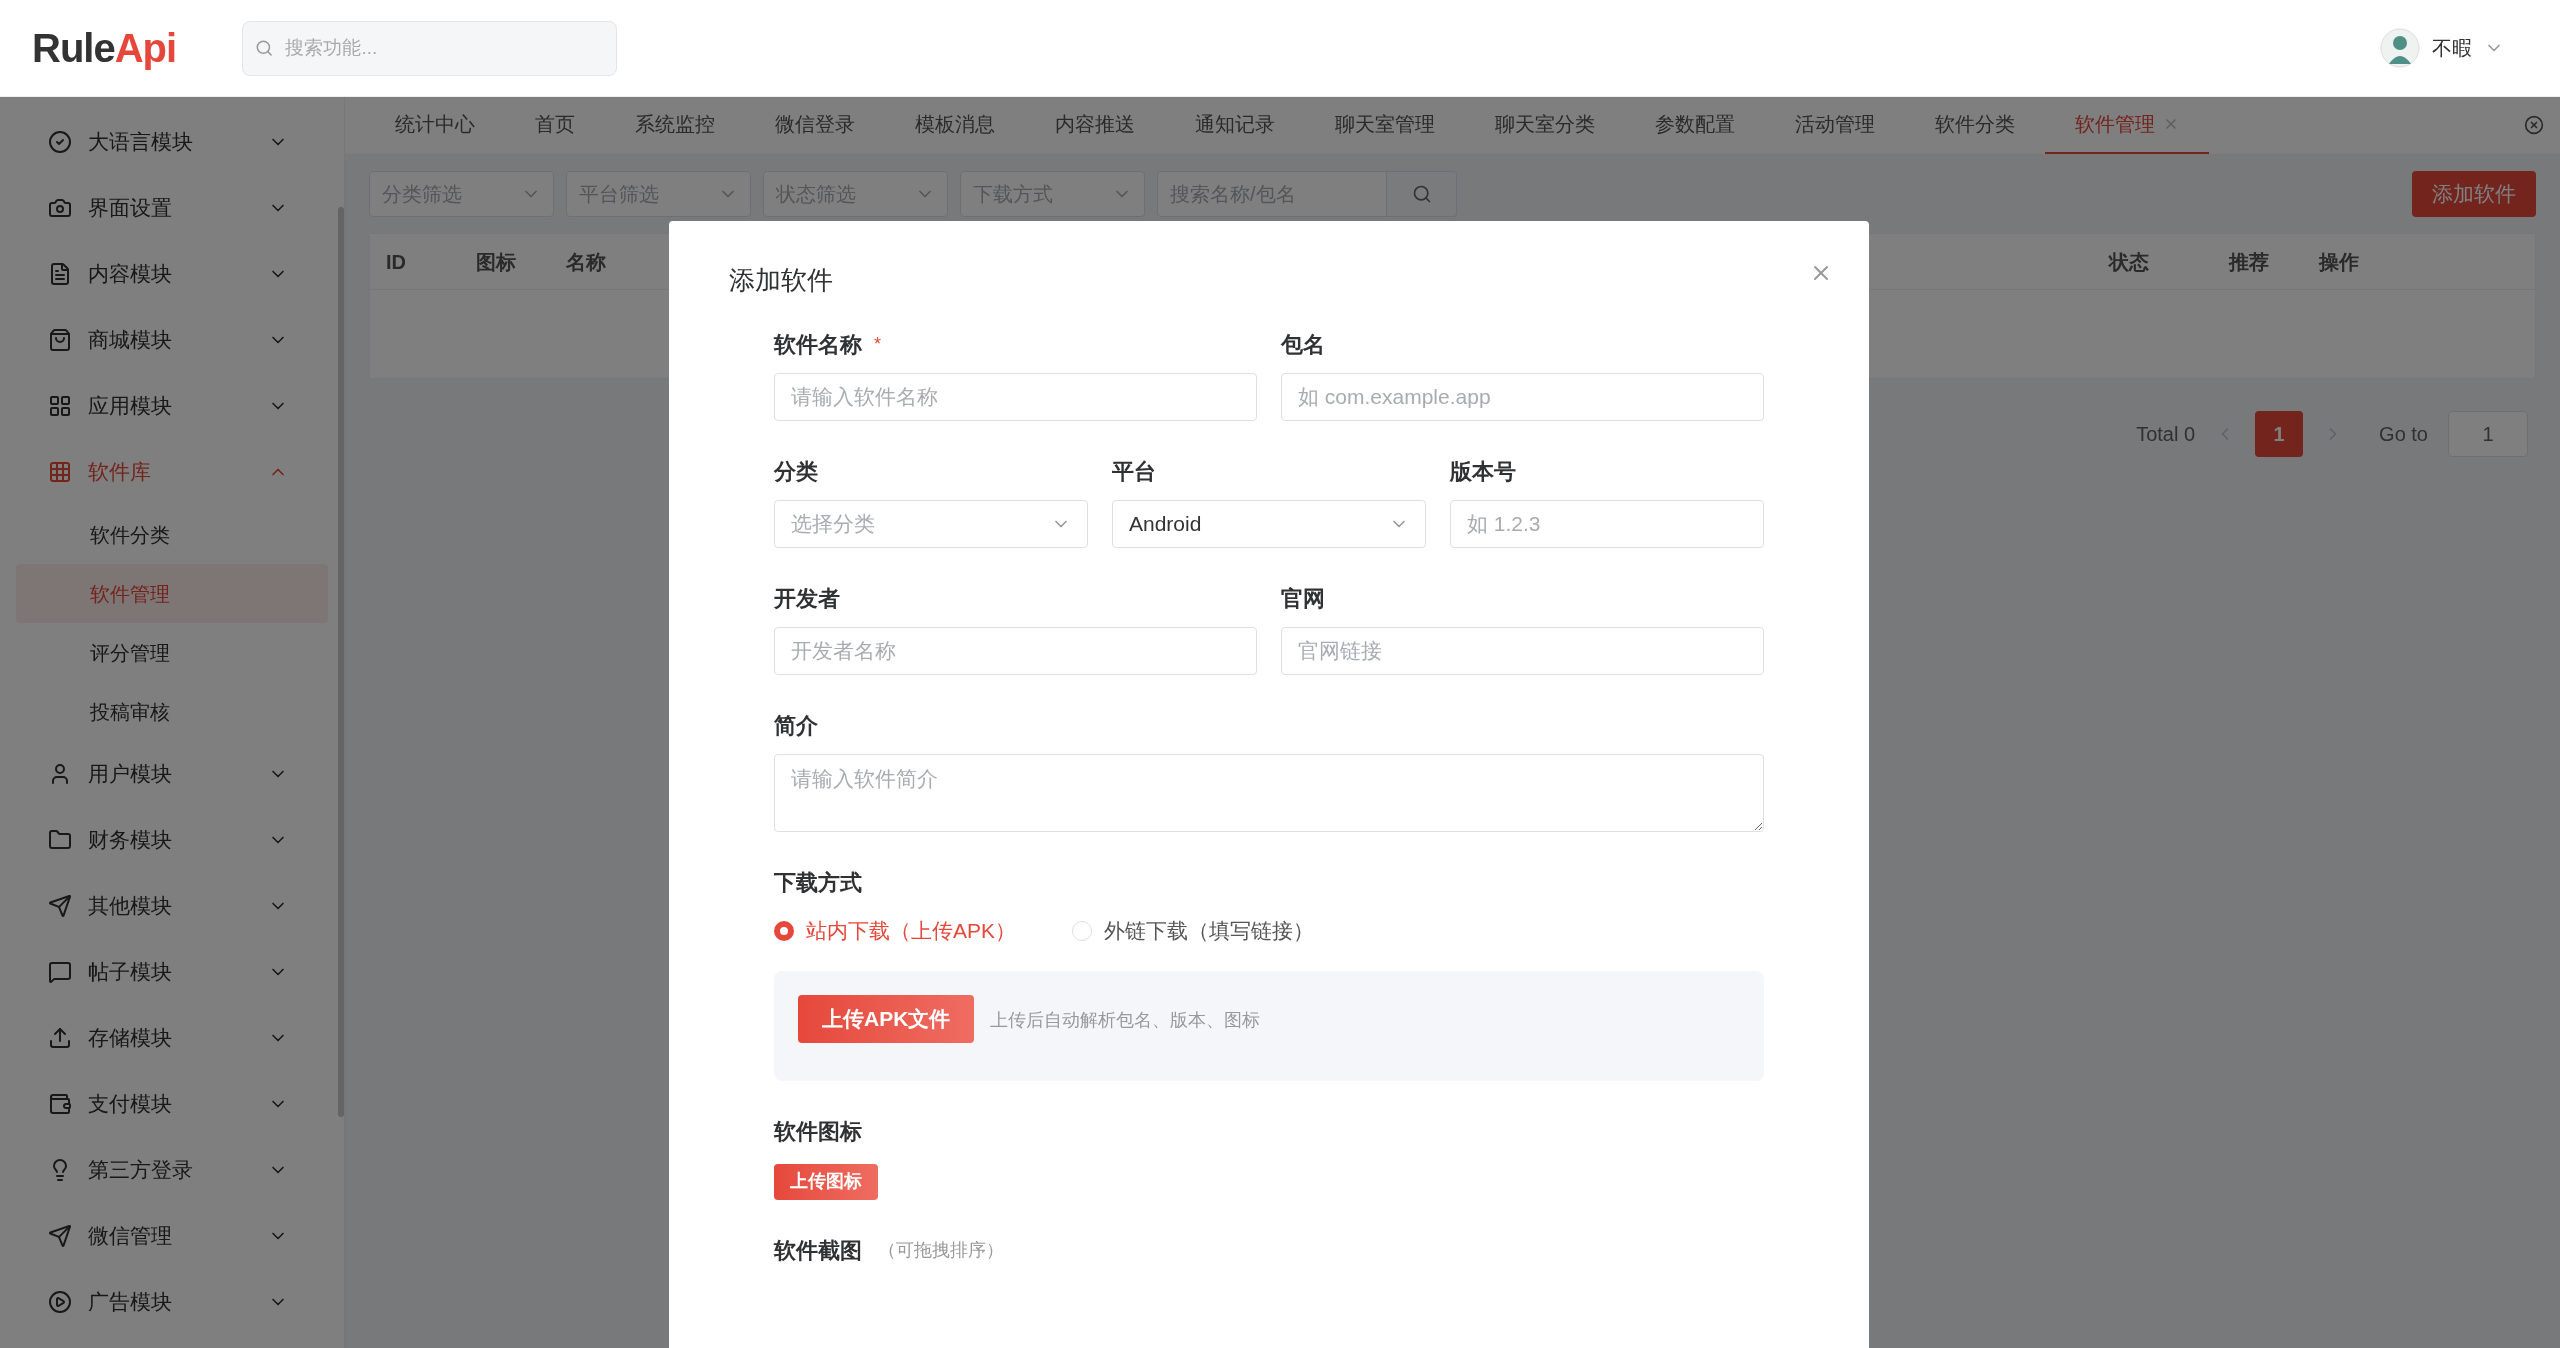 The width and height of the screenshot is (2560, 1348). Describe the element at coordinates (1125, 1020) in the screenshot. I see `upload-hint: 上传后自动解析包名、版本、图标` at that location.